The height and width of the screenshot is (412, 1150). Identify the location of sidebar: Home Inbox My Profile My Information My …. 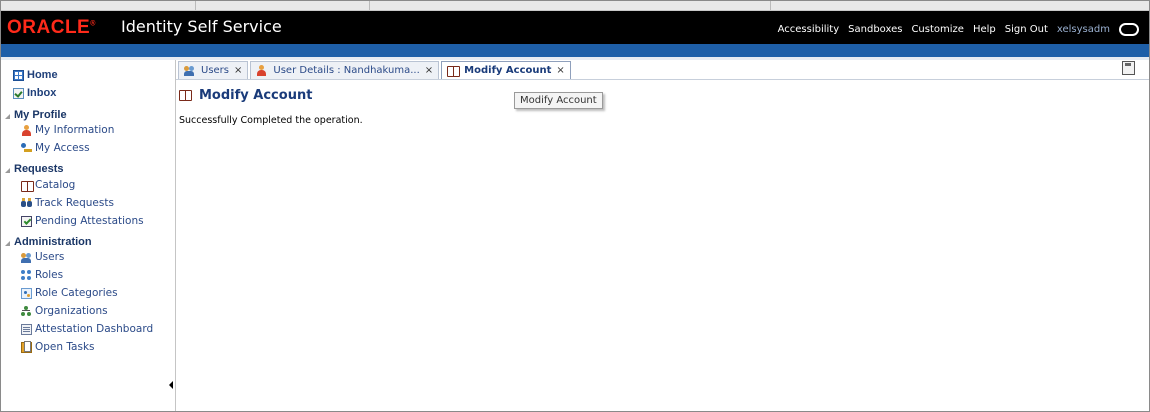
(88, 235).